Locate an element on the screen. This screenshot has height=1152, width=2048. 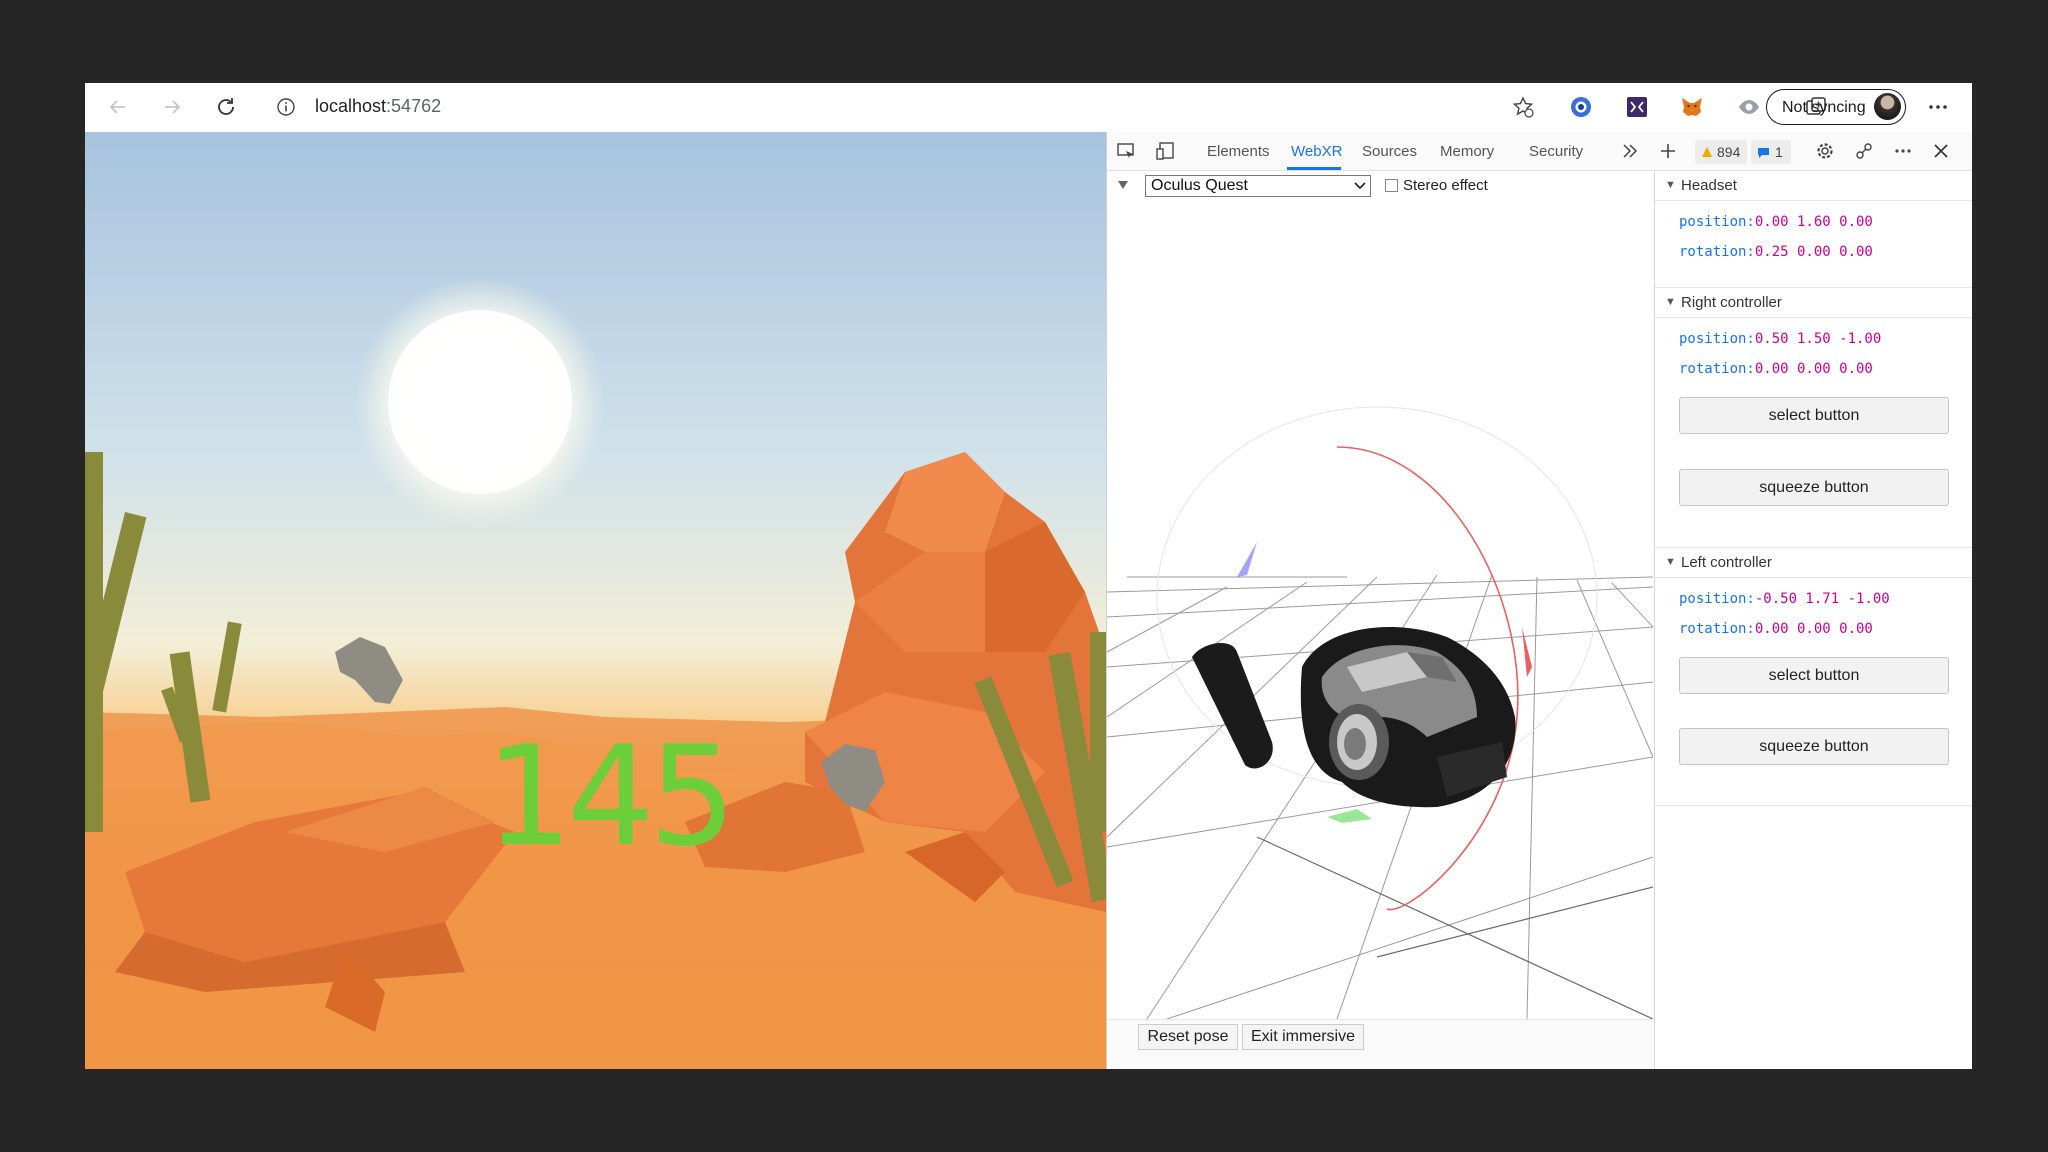
score-counter: 145 is located at coordinates (610, 796).